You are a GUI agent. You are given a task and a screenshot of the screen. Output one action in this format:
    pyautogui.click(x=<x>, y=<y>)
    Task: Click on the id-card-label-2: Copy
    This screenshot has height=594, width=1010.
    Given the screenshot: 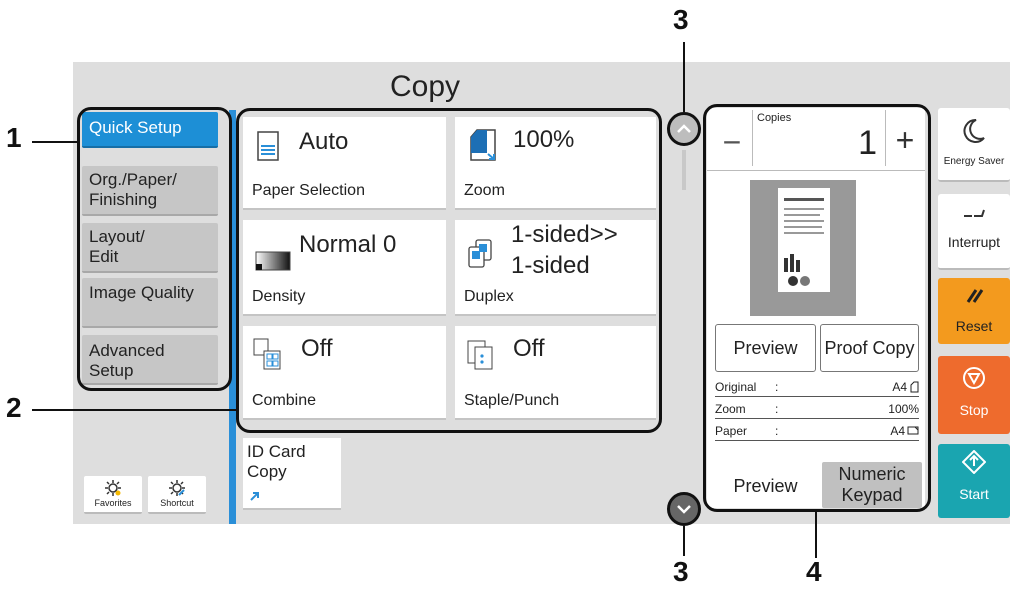 What is the action you would take?
    pyautogui.click(x=267, y=471)
    